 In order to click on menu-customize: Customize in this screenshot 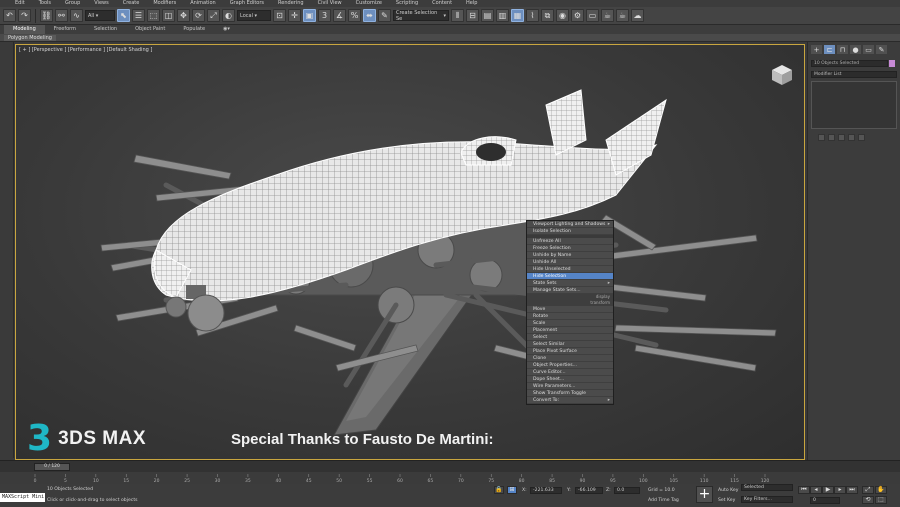, I will do `click(369, 3)`.